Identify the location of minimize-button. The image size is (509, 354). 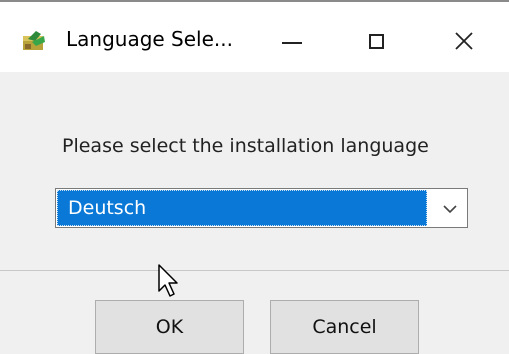
(292, 41).